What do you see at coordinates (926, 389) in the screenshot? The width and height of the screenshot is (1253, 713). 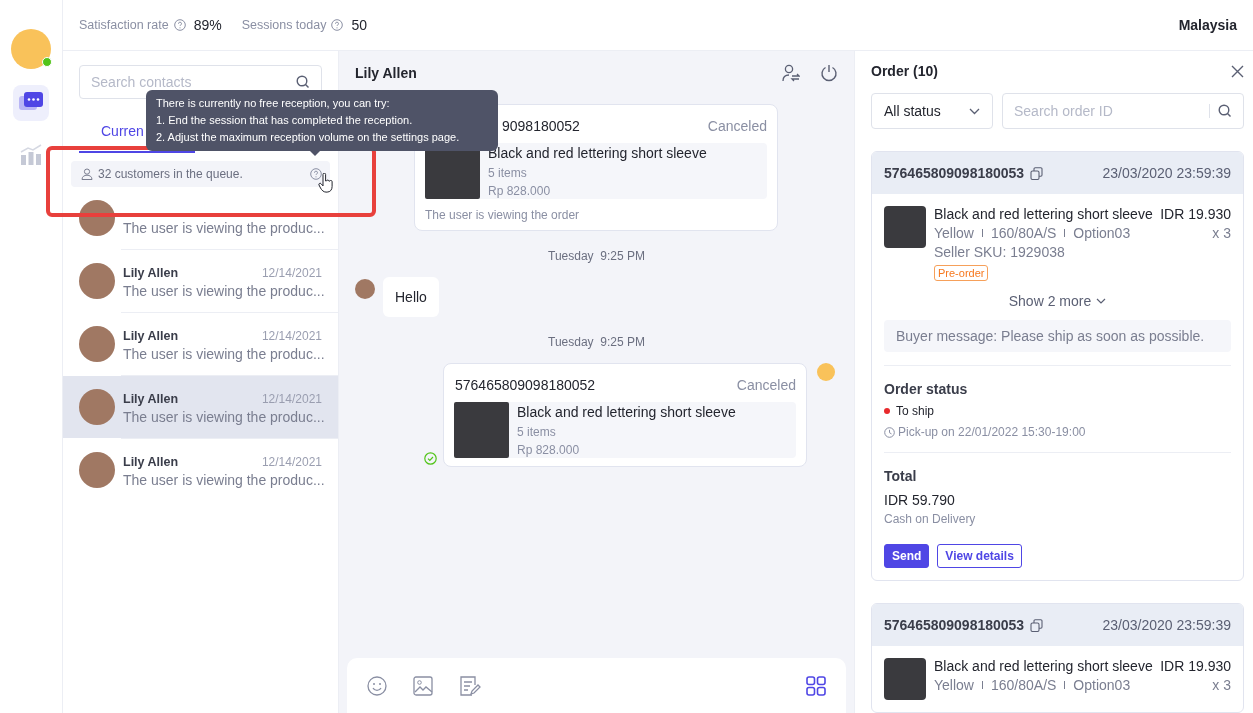 I see `section-heading: Order status` at bounding box center [926, 389].